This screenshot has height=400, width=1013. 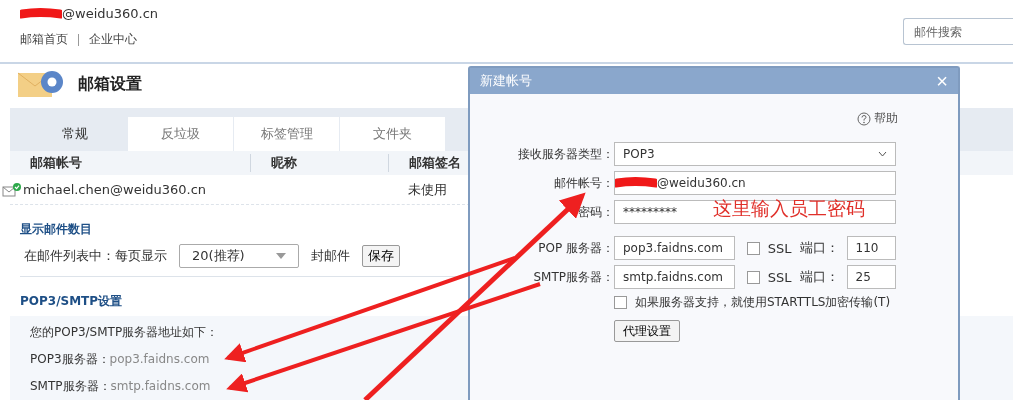 I want to click on per-page-label: 在邮件列表中：每页显示, so click(x=95, y=256).